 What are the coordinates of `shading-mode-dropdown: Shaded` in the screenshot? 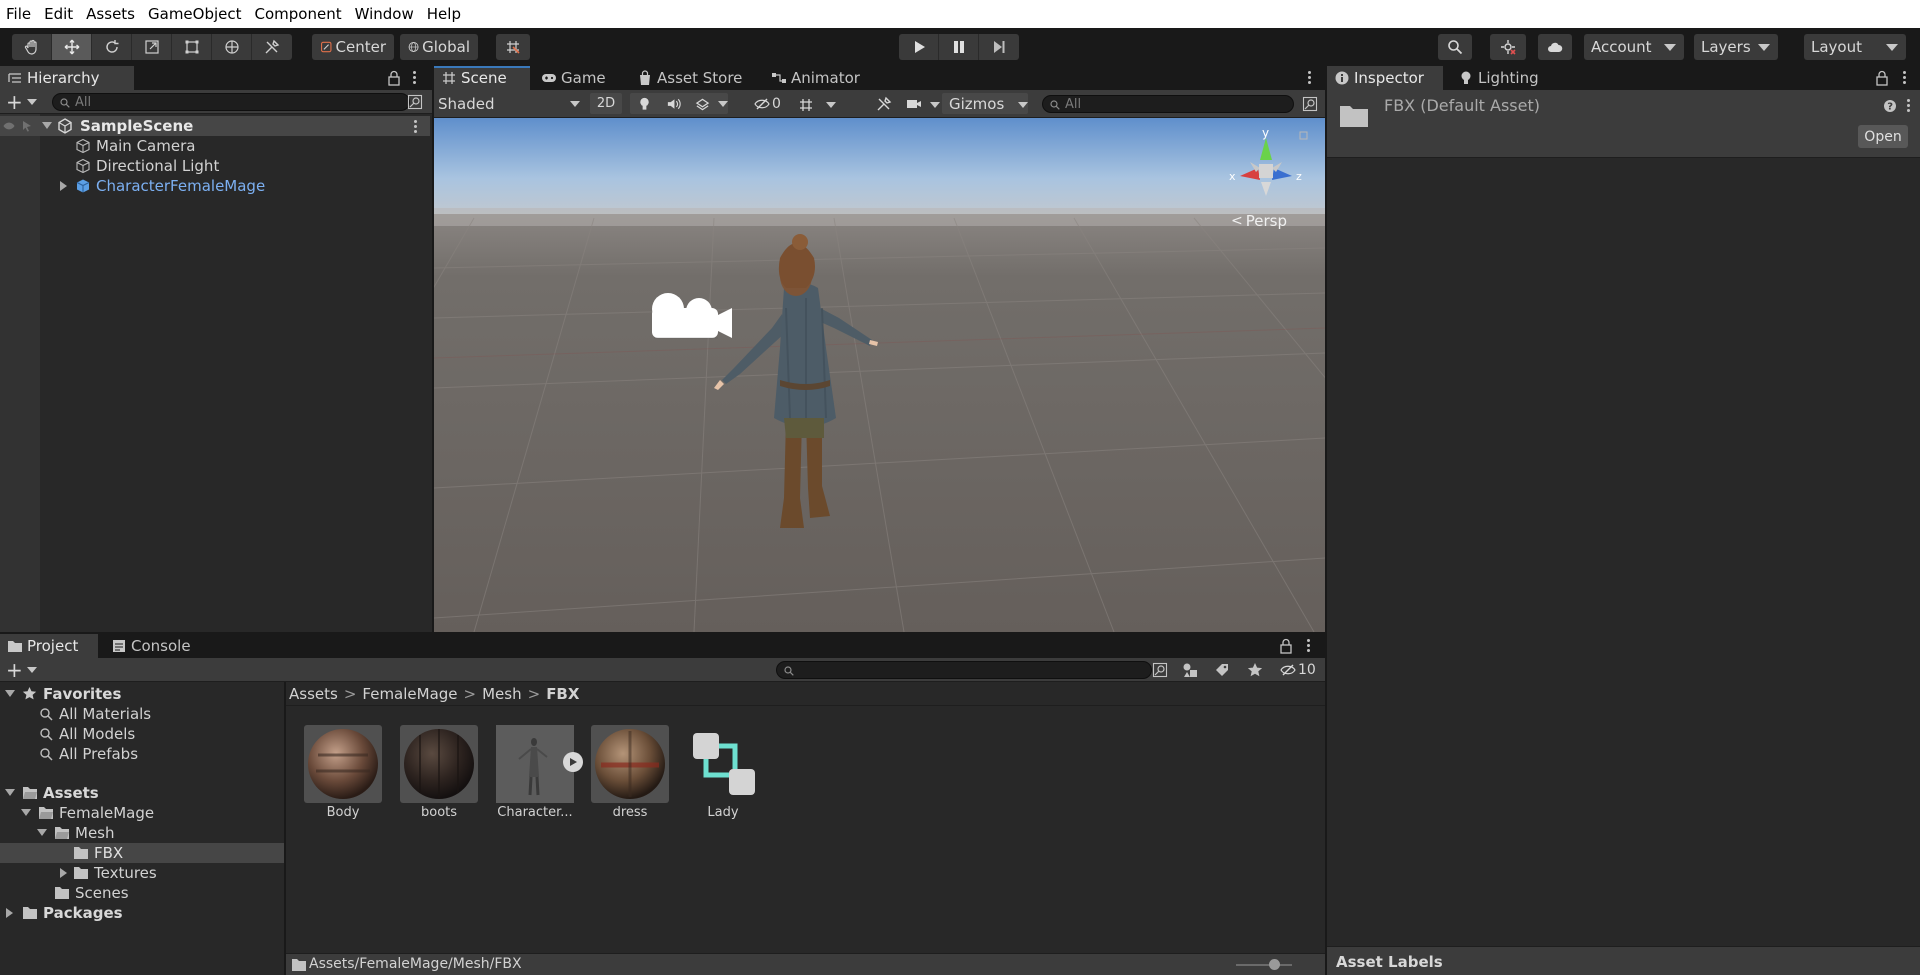 It's located at (512, 103).